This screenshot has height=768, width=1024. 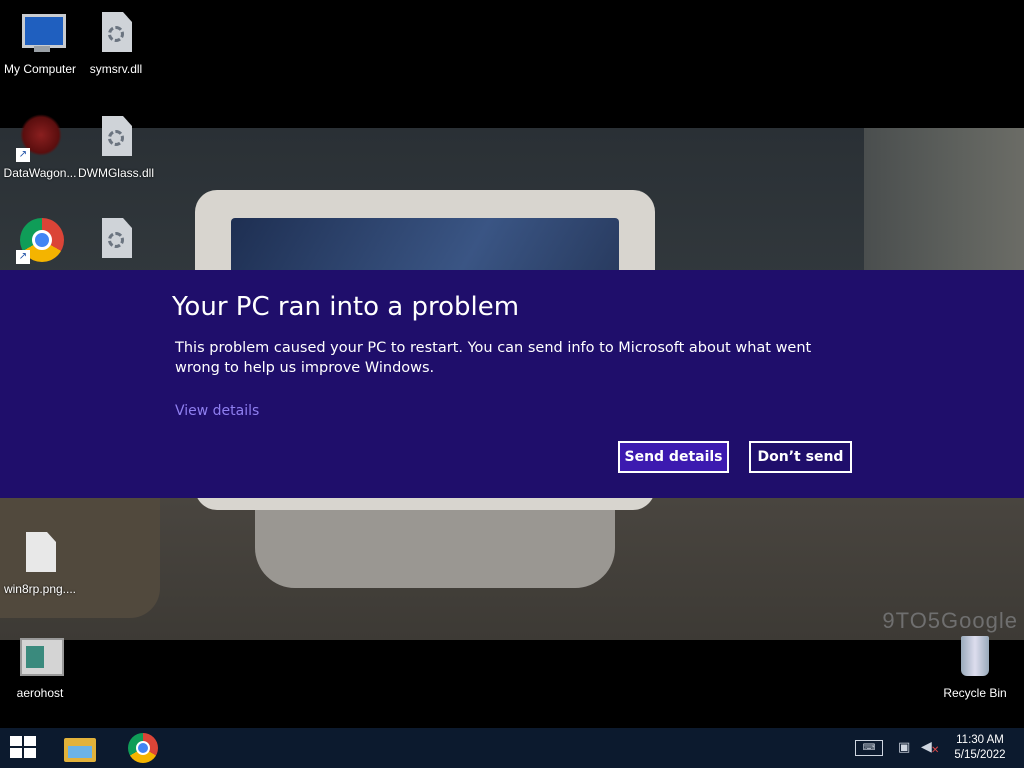 What do you see at coordinates (40, 693) in the screenshot?
I see `desktop-icon-label: aerohost` at bounding box center [40, 693].